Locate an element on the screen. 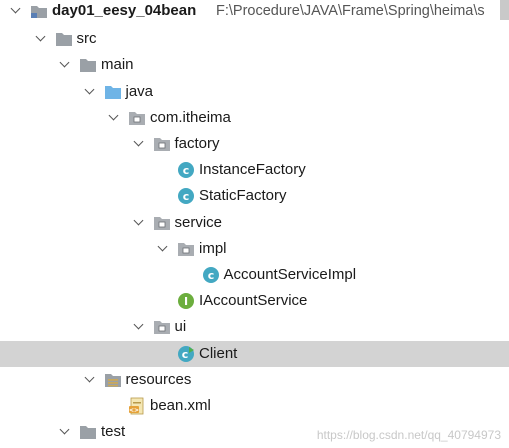 This screenshot has width=509, height=448. svg-text: I is located at coordinates (186, 301).